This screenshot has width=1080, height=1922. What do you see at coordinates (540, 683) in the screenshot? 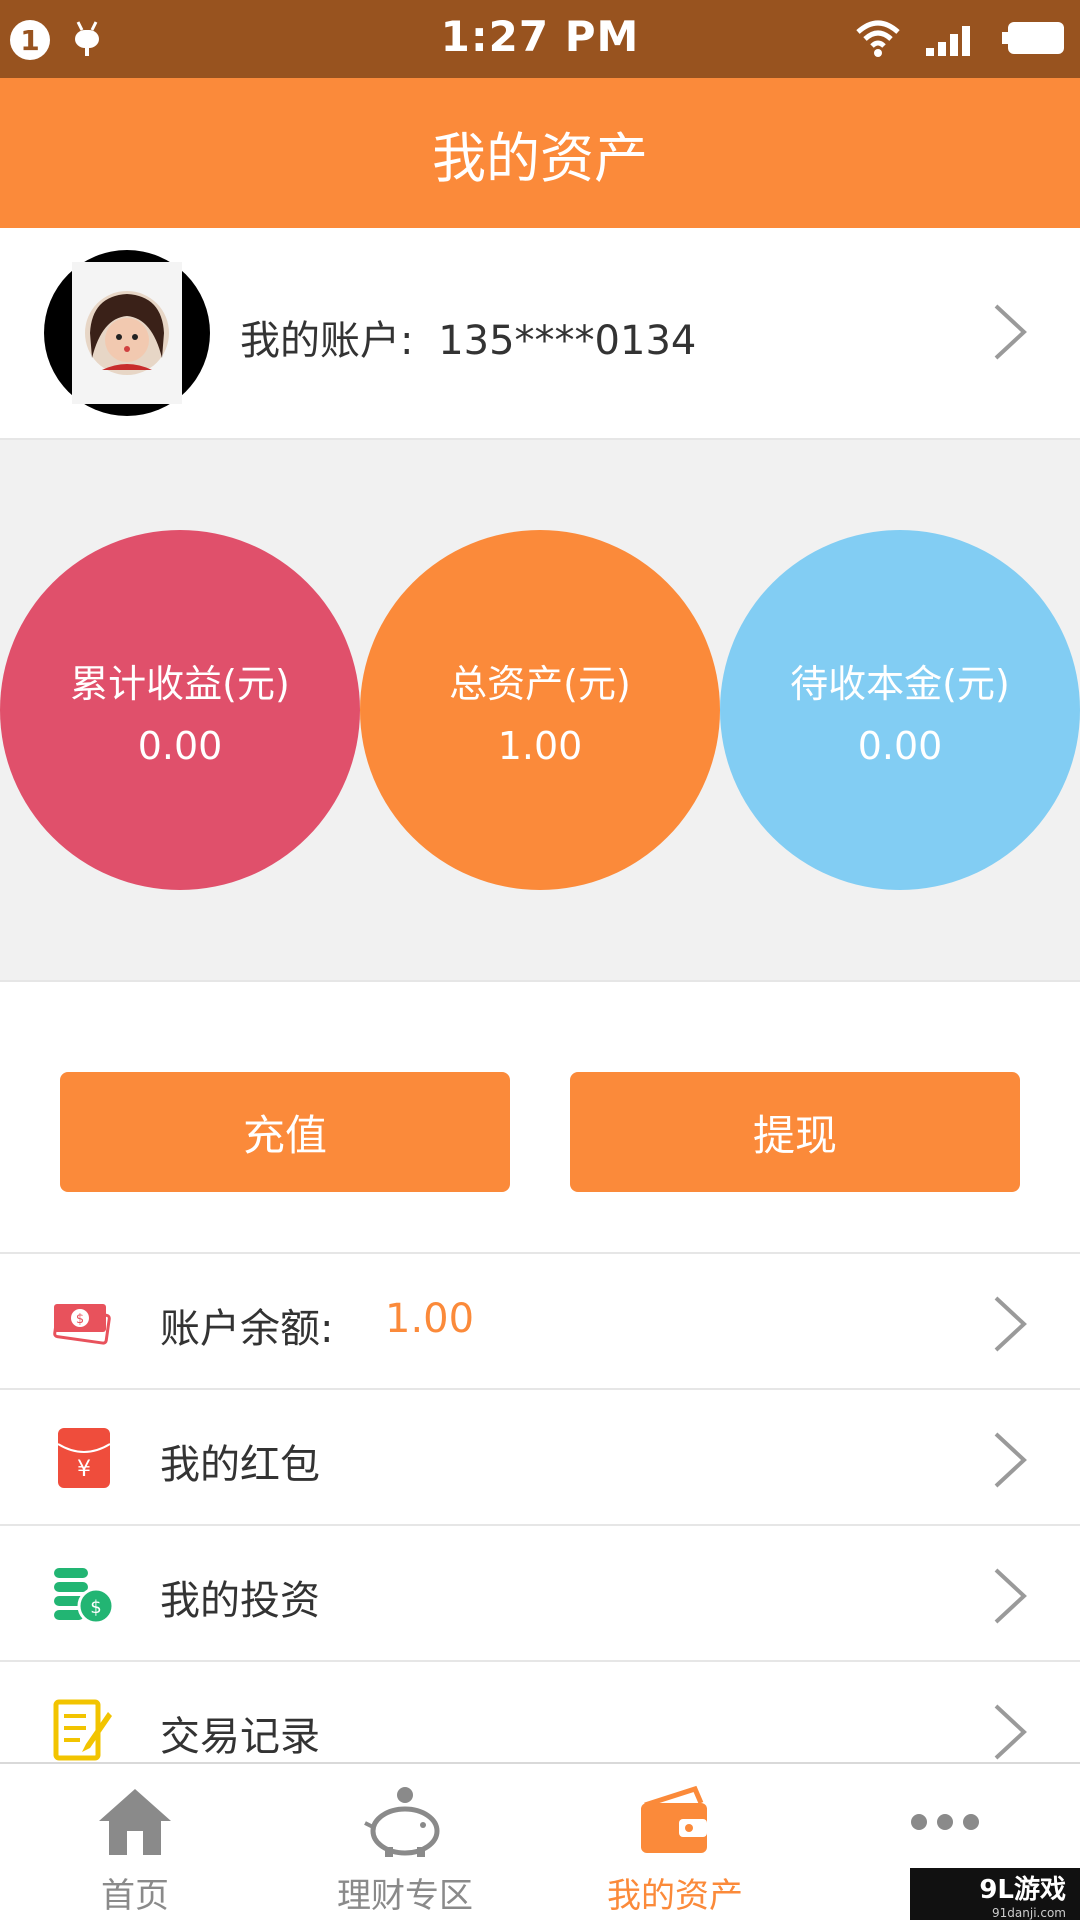
I see `stat-title: 总资产(元)` at bounding box center [540, 683].